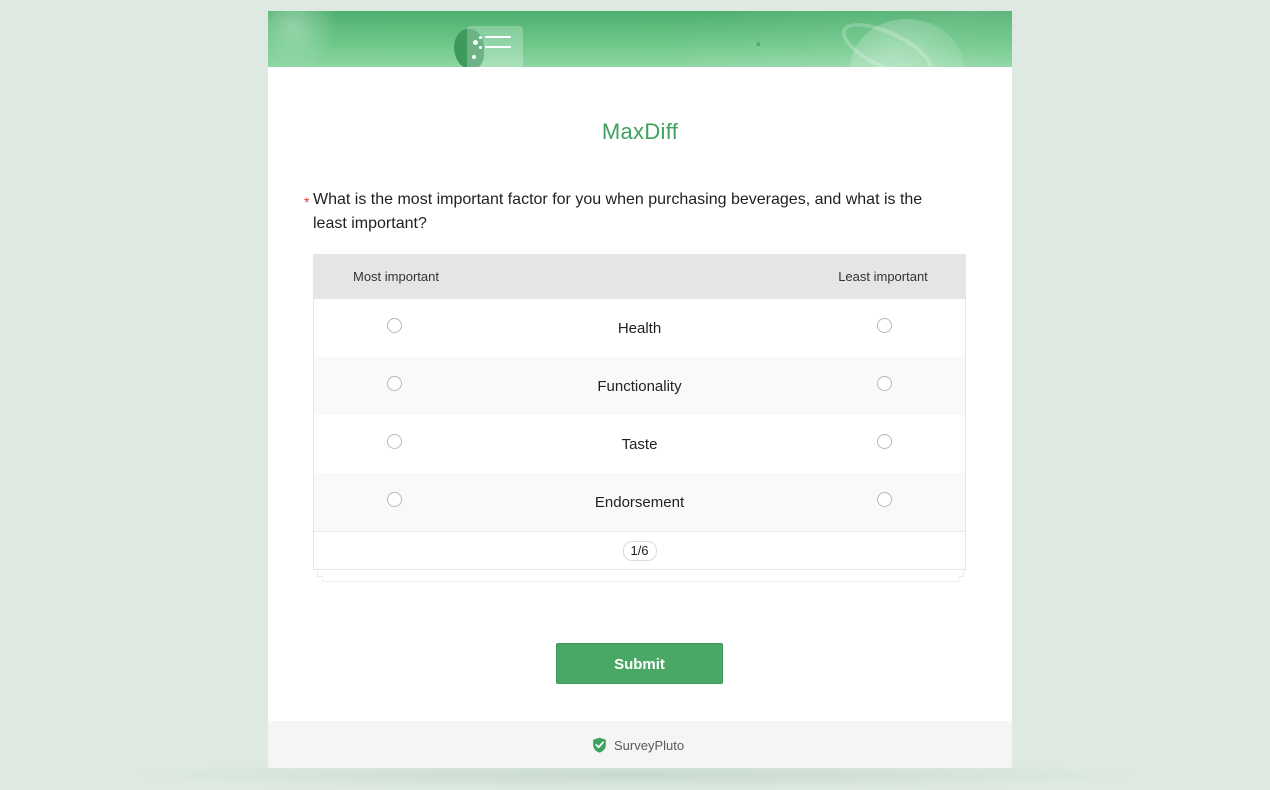  What do you see at coordinates (640, 131) in the screenshot?
I see `survey-title: MaxDiff` at bounding box center [640, 131].